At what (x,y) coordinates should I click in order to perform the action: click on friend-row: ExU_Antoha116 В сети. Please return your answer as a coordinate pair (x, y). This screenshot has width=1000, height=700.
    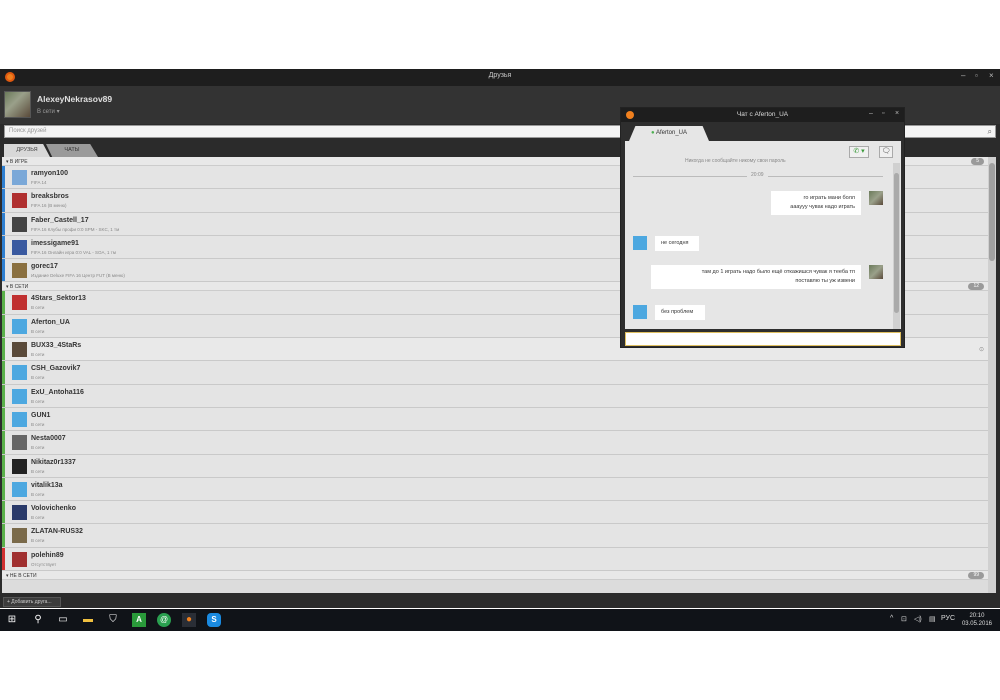
    Looking at the image, I should click on (495, 396).